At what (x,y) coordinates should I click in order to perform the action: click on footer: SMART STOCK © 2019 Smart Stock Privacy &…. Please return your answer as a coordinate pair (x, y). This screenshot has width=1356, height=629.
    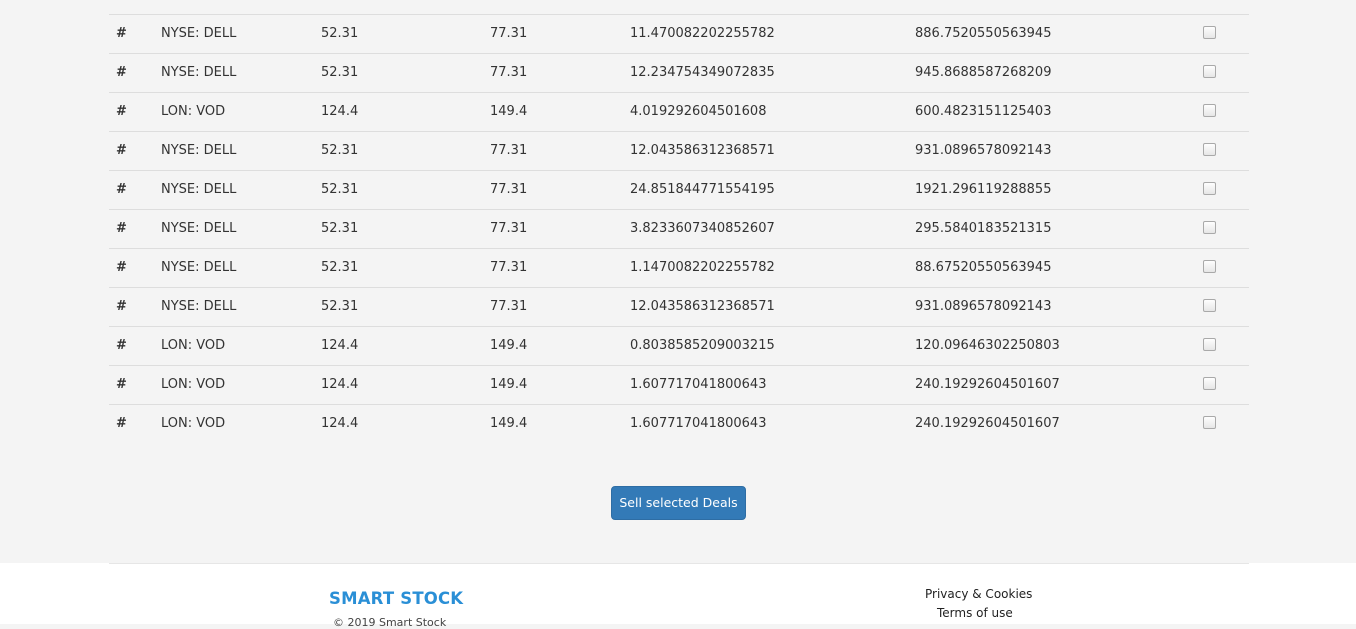
    Looking at the image, I should click on (678, 596).